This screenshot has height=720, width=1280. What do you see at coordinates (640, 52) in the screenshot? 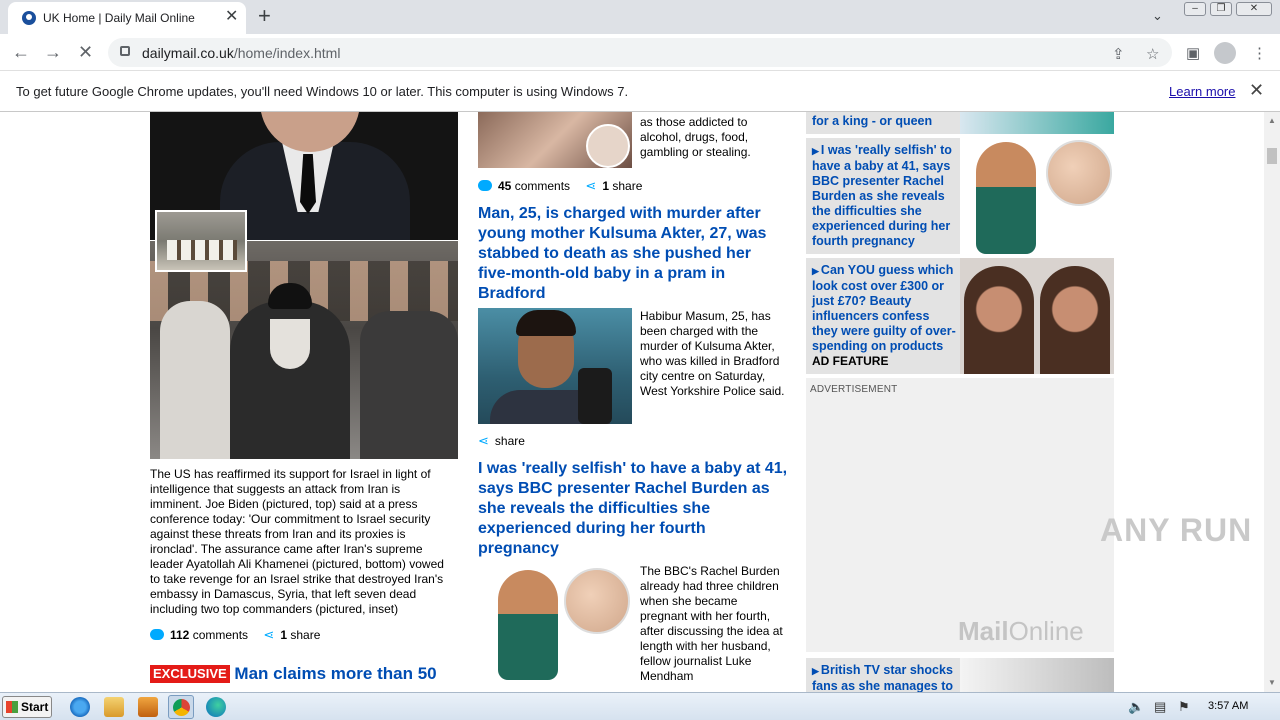
I see `address-bar: dailymail.co.uk/home/index.html ⇪ ☆` at bounding box center [640, 52].